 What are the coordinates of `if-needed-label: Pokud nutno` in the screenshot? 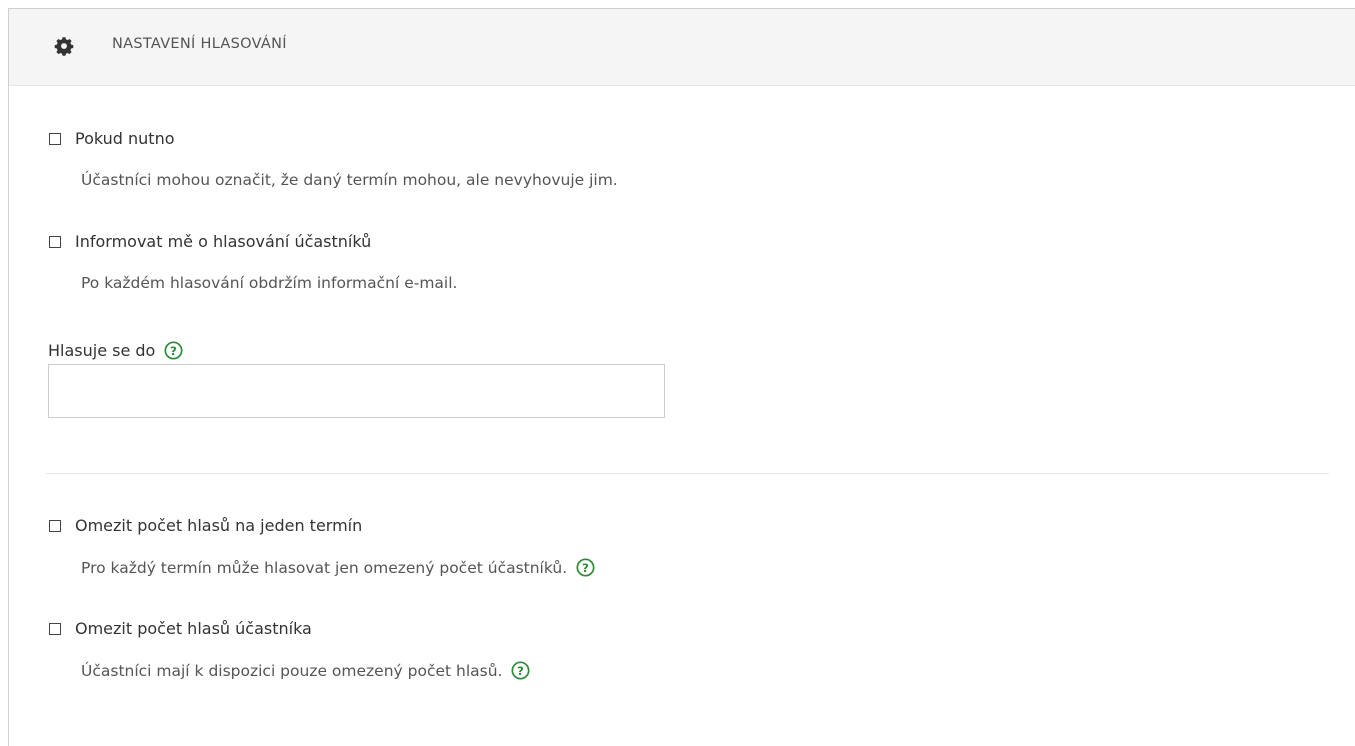 It's located at (125, 138).